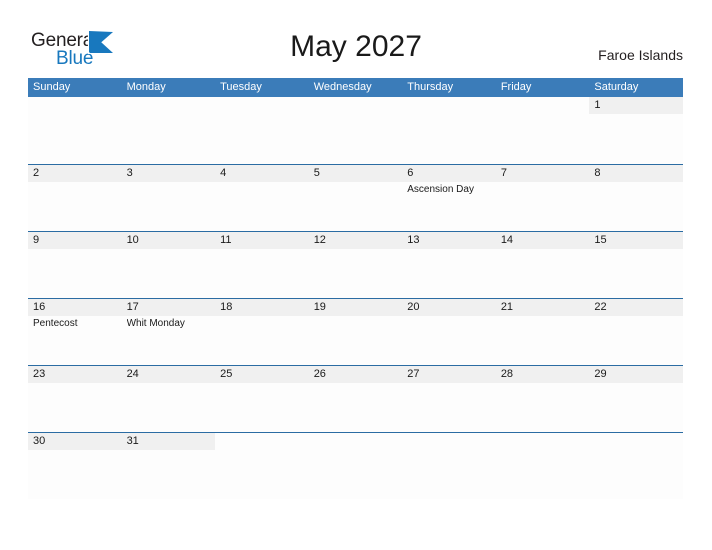 The image size is (712, 550). What do you see at coordinates (636, 332) in the screenshot?
I see `calendar-day-cell: 22` at bounding box center [636, 332].